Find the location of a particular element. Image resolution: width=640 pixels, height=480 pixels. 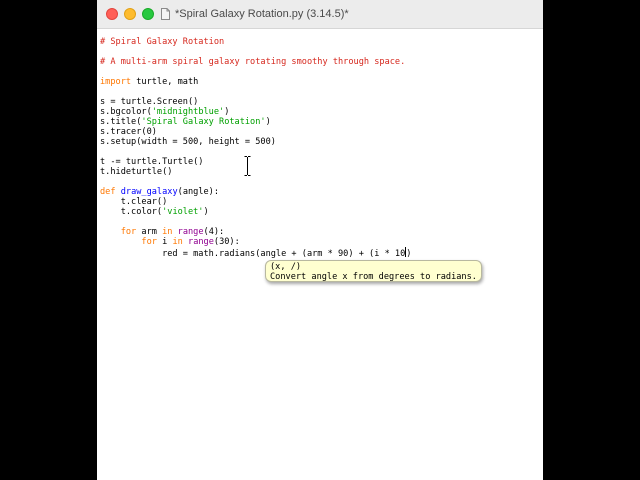

comment-text: # Spiral Galaxy Rotation is located at coordinates (162, 42).